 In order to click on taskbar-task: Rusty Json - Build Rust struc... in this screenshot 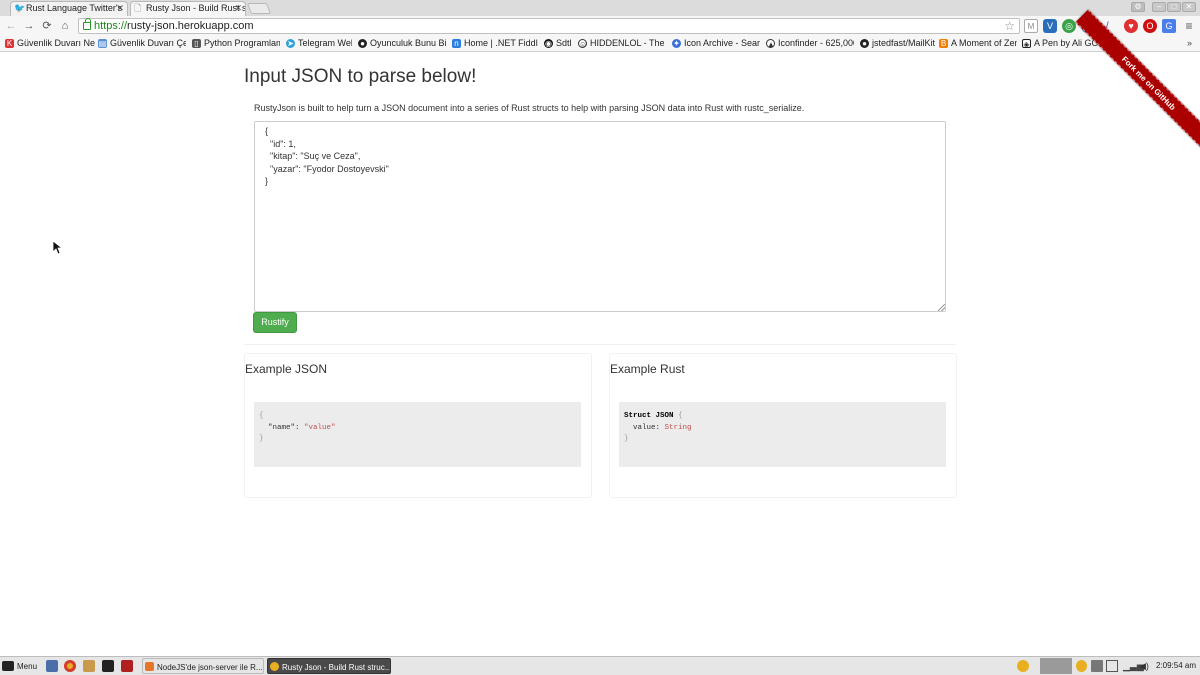, I will do `click(329, 666)`.